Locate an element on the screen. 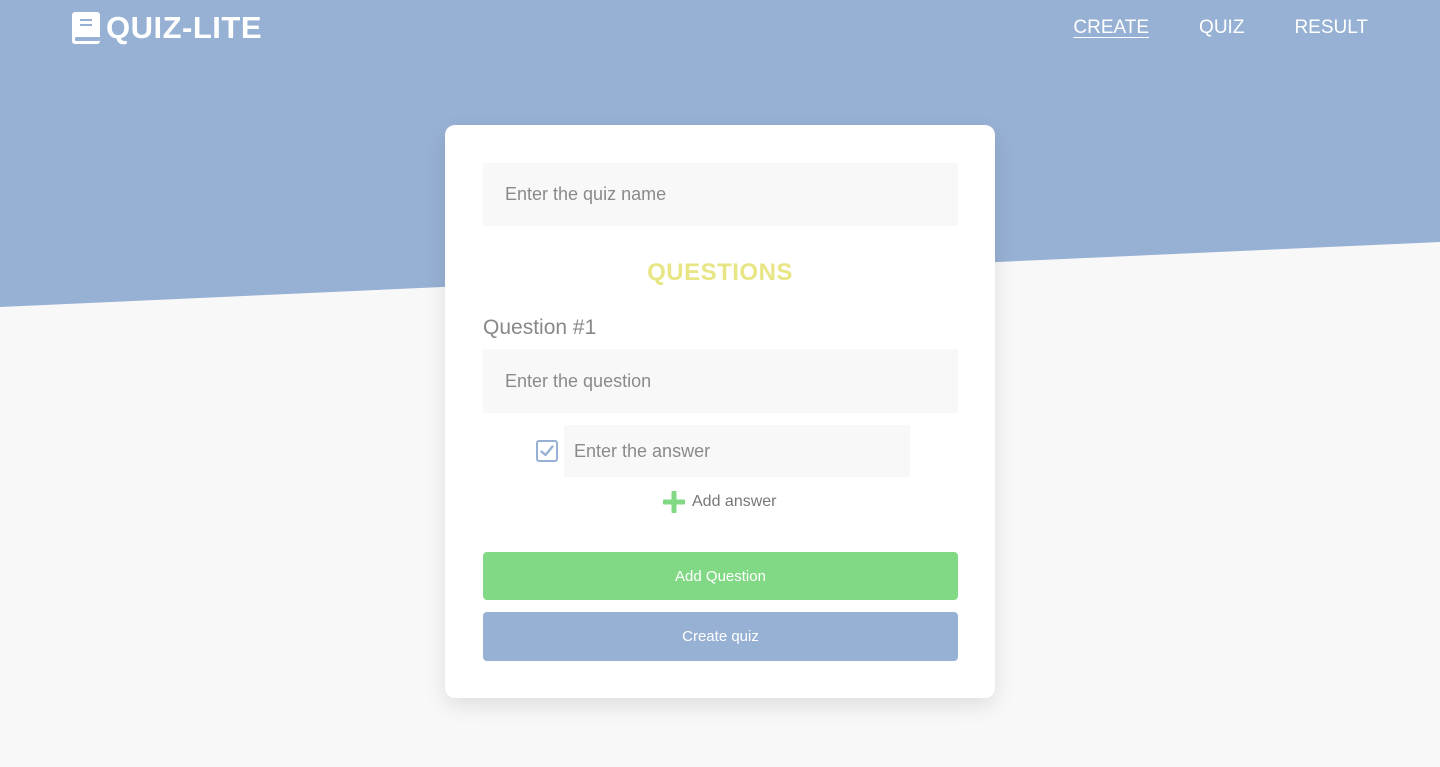 Image resolution: width=1440 pixels, height=767 pixels. logo-text: QUIZ-LITE is located at coordinates (184, 27).